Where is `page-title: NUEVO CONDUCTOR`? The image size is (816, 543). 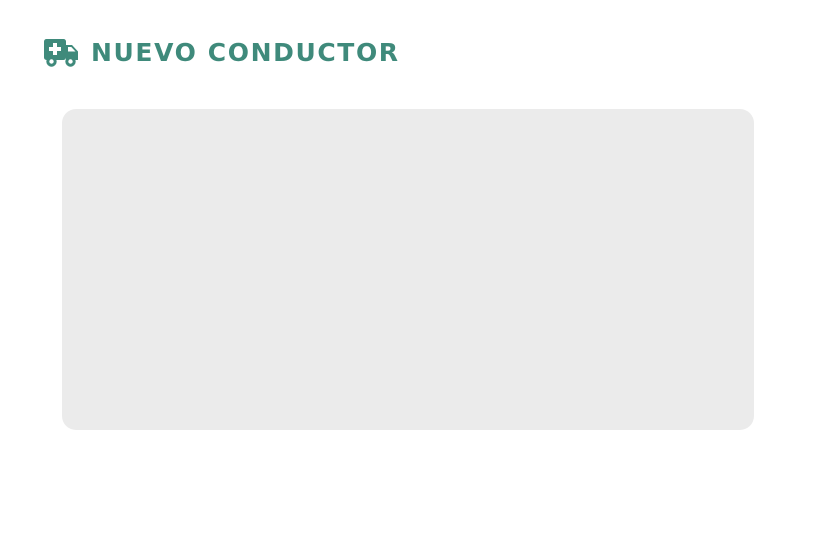
page-title: NUEVO CONDUCTOR is located at coordinates (245, 52).